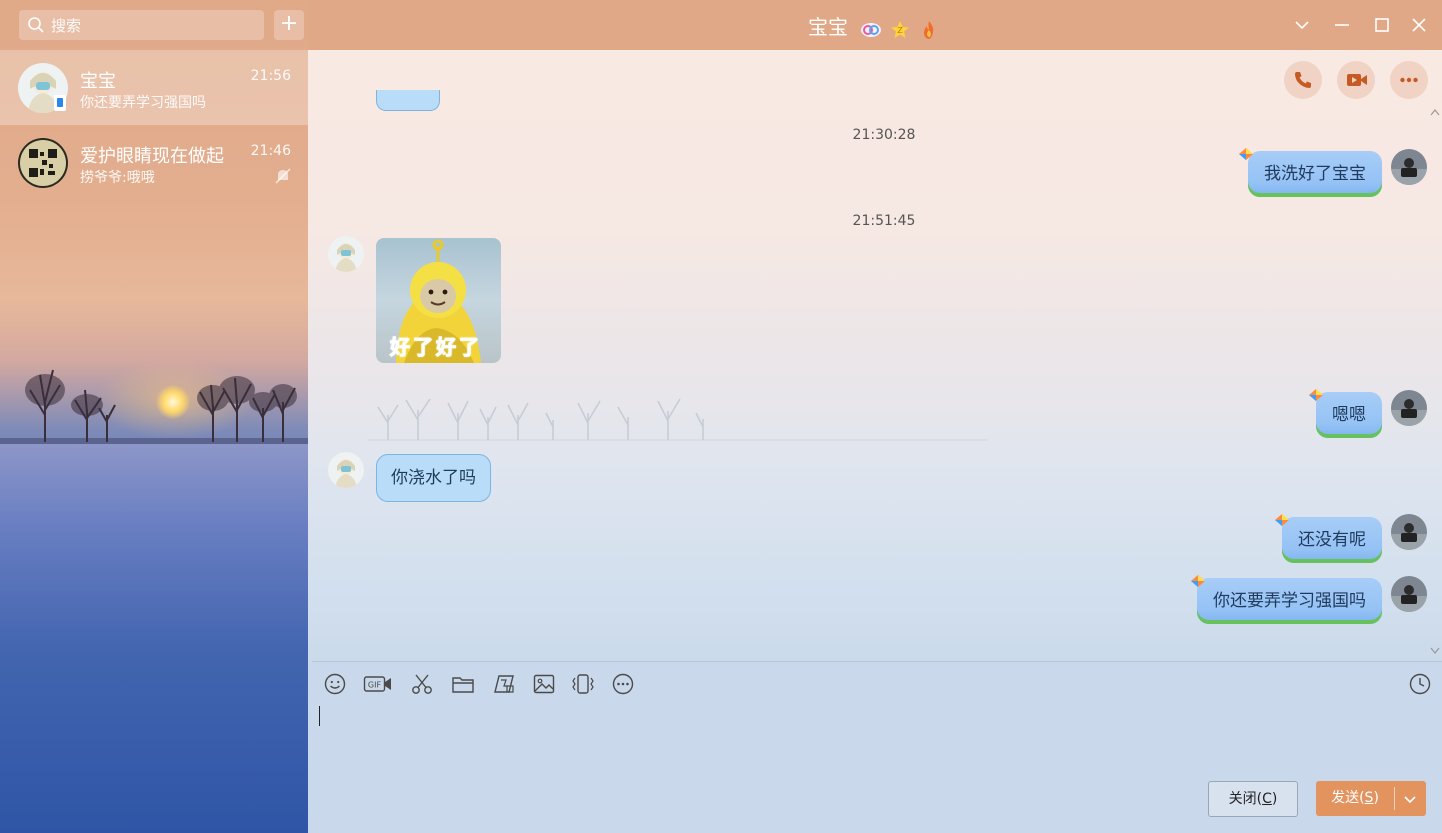  I want to click on contact-name: 宝宝, so click(827, 27).